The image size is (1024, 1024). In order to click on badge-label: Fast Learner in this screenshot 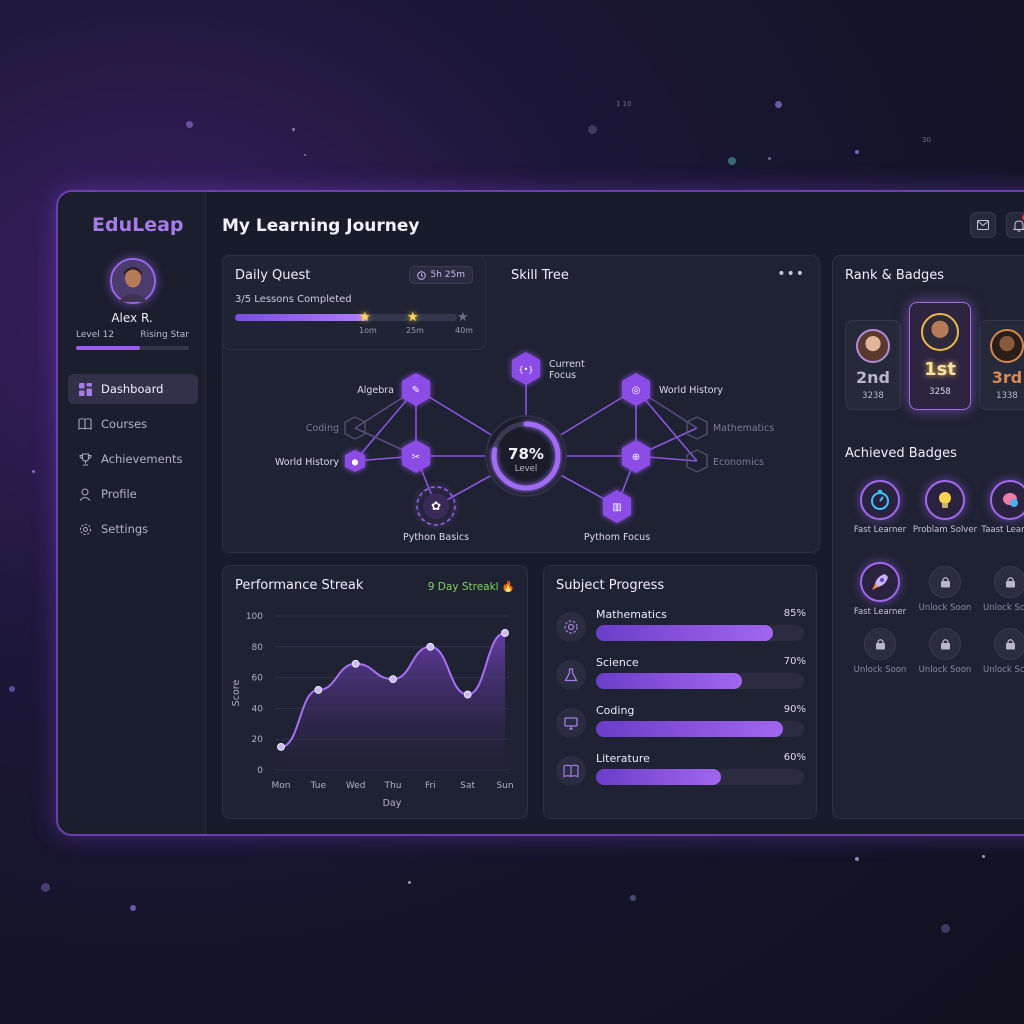, I will do `click(880, 530)`.